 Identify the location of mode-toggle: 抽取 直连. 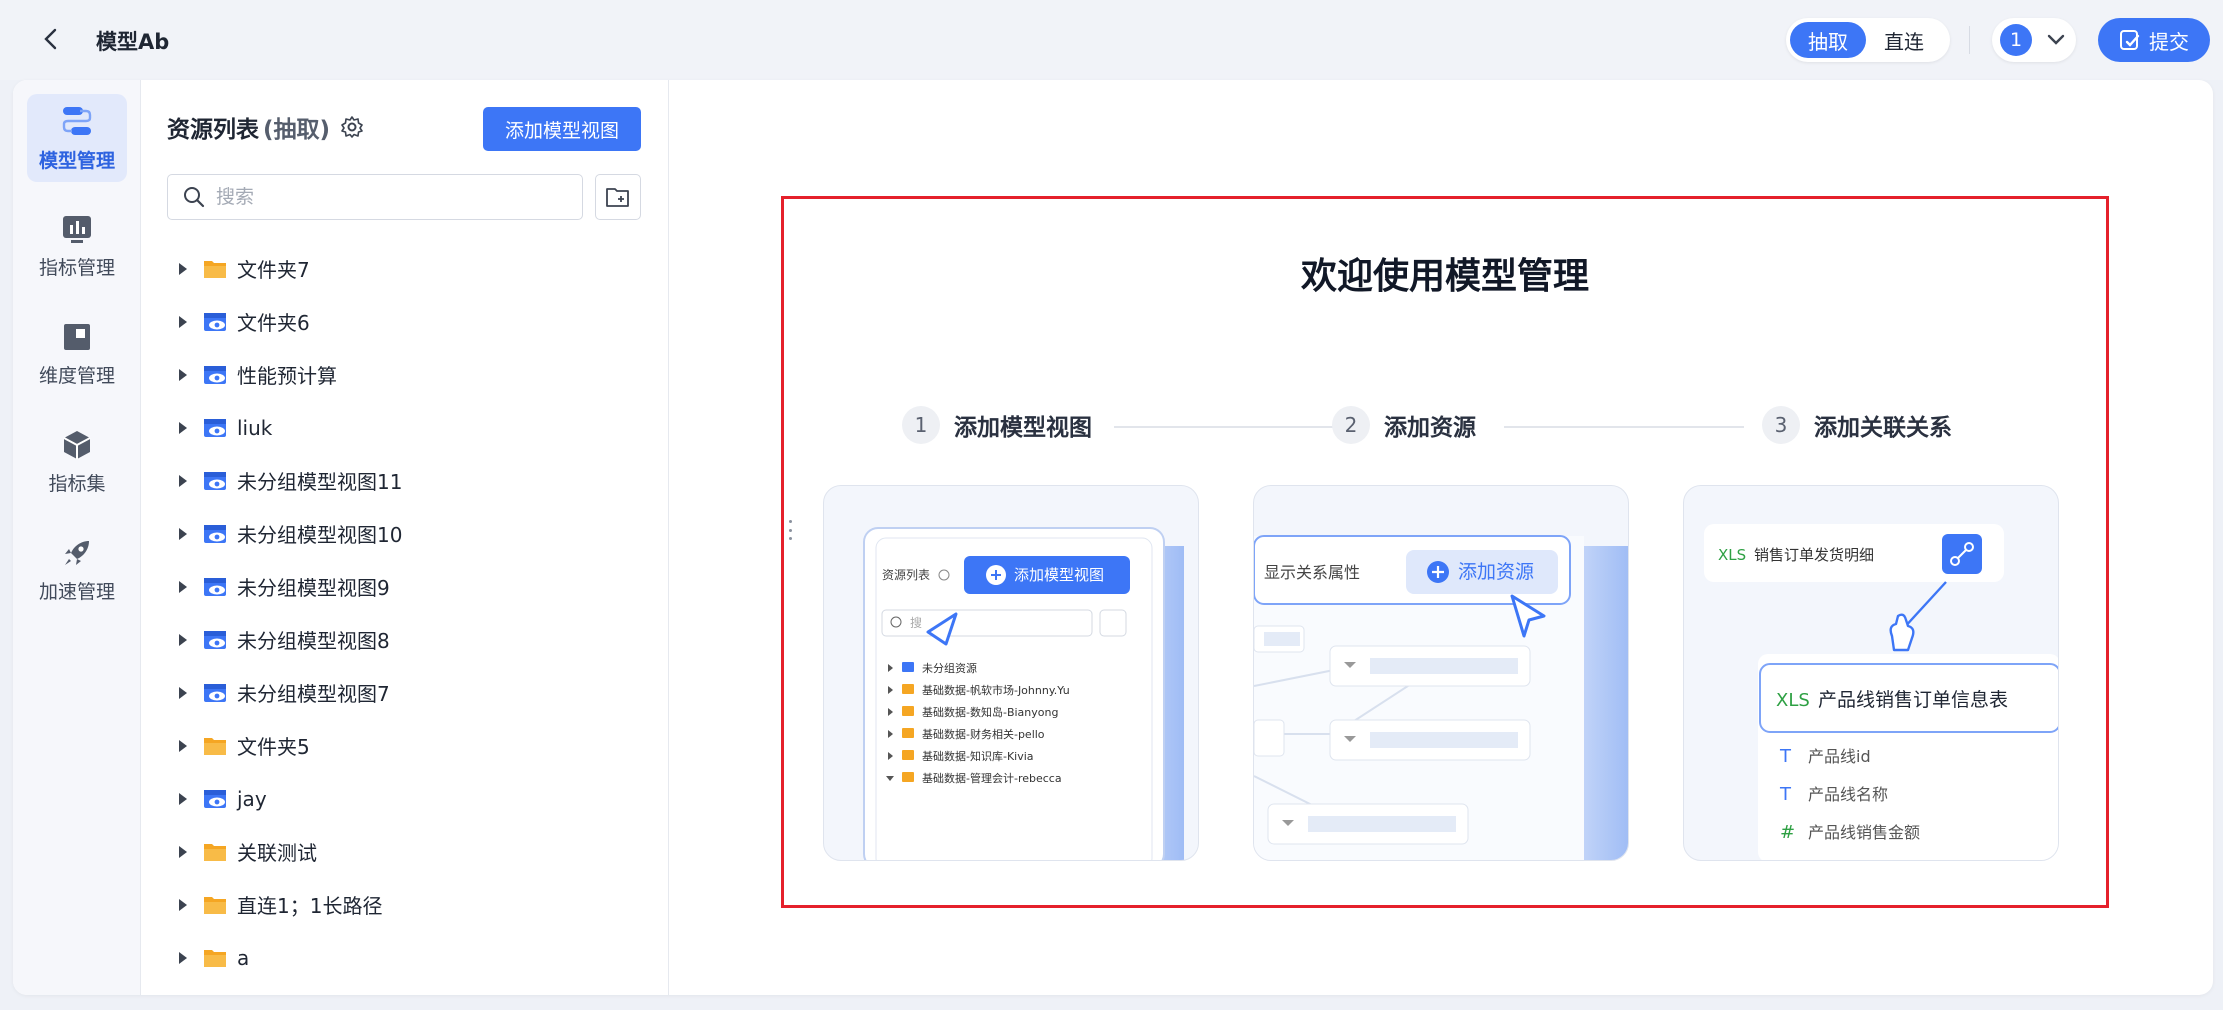
(1868, 40).